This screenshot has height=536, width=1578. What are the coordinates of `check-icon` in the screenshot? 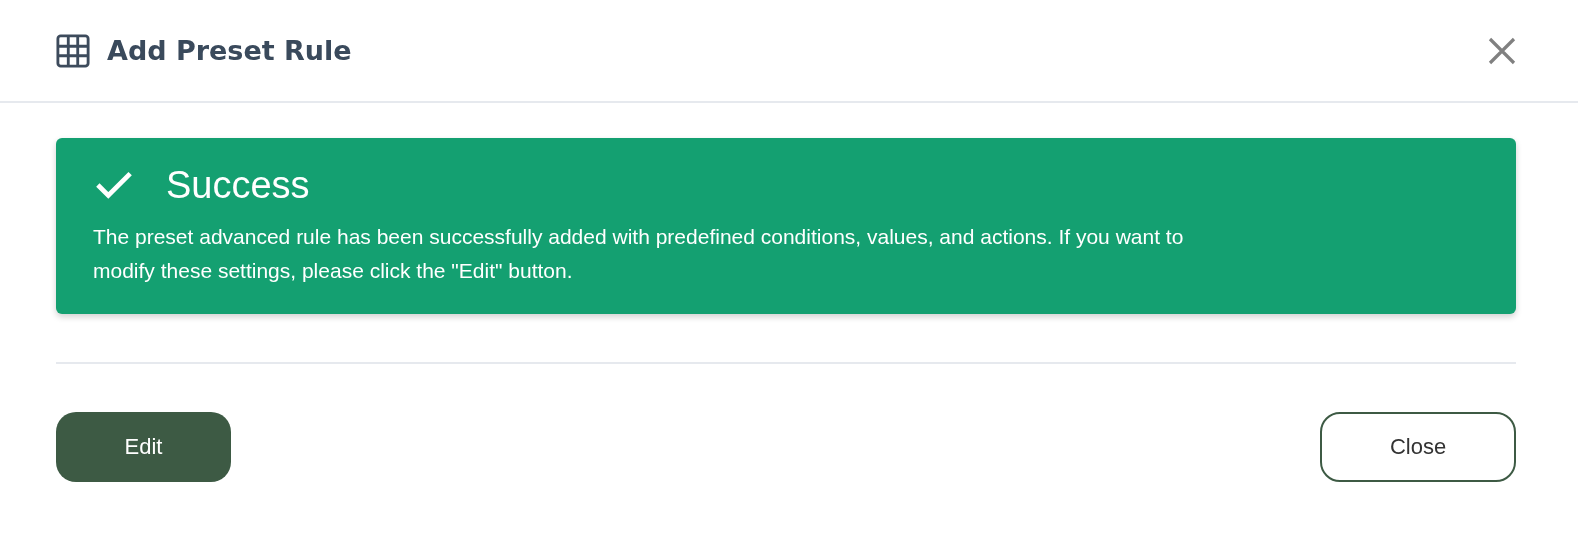 It's located at (114, 185).